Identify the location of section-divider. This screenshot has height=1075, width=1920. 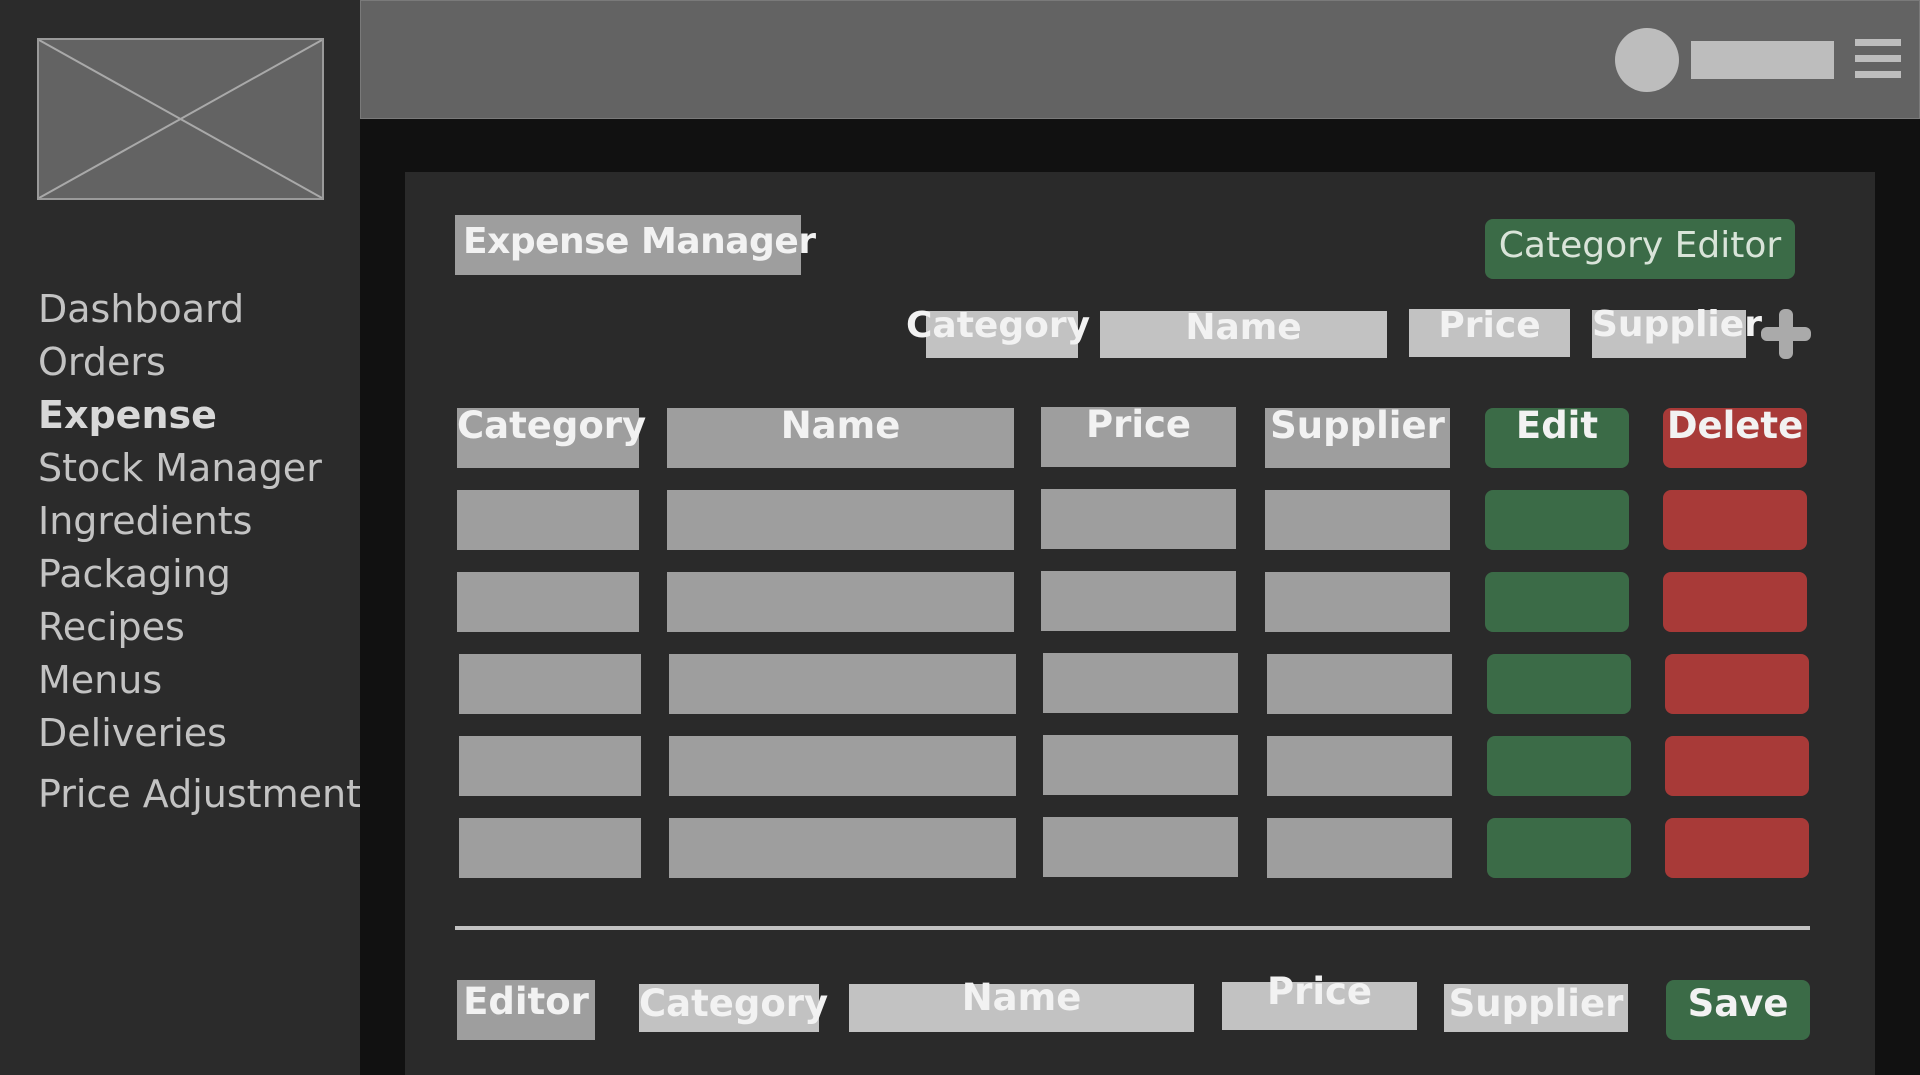
(1132, 928).